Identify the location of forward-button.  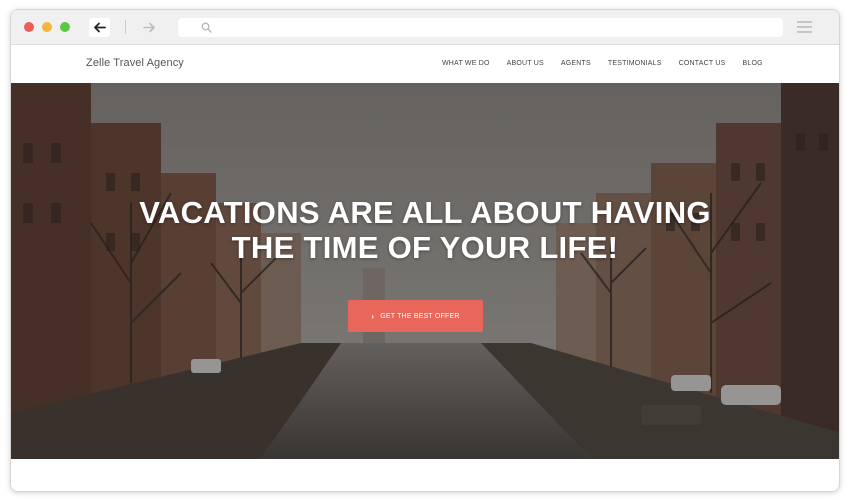
(149, 27).